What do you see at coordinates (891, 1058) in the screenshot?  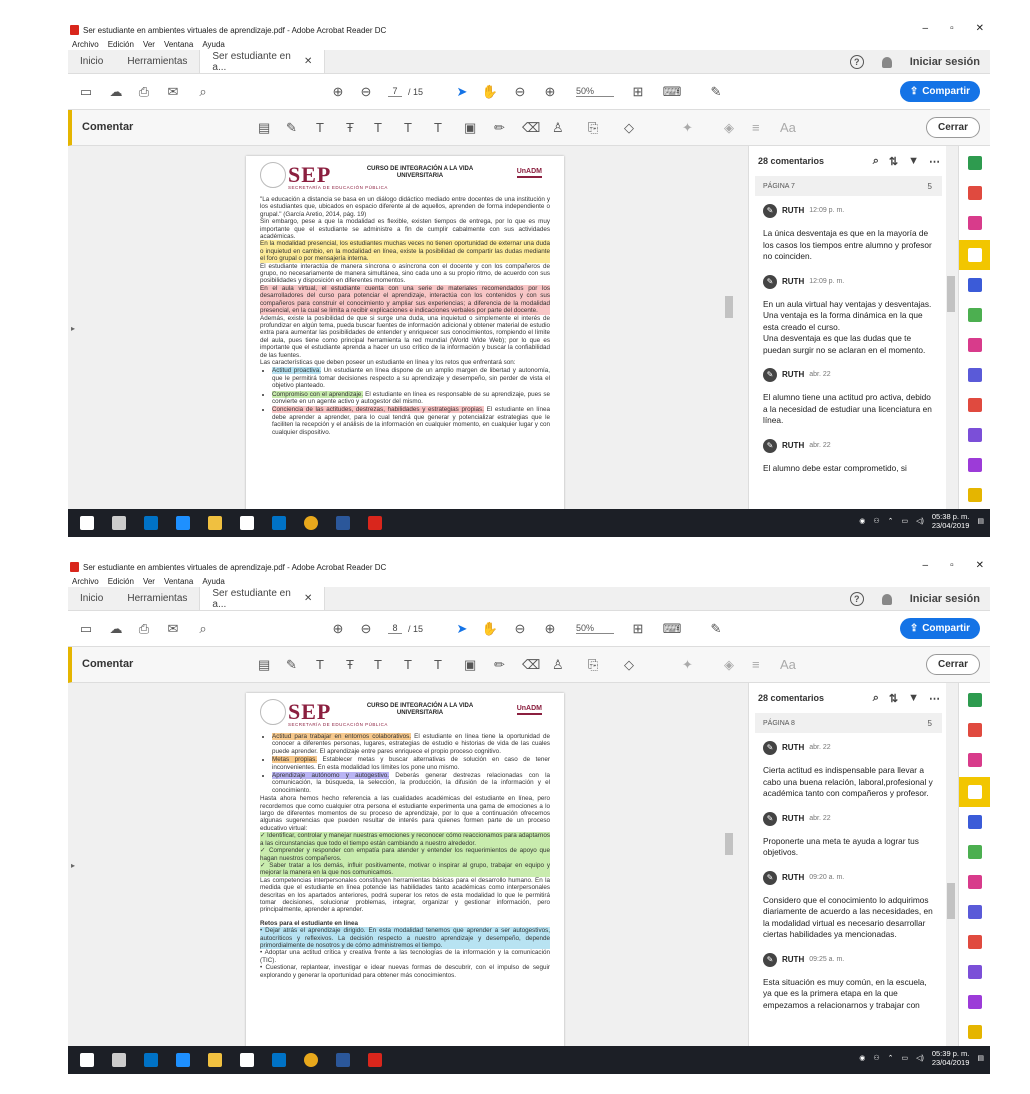 I see `tray-expand-icon: ⌃` at bounding box center [891, 1058].